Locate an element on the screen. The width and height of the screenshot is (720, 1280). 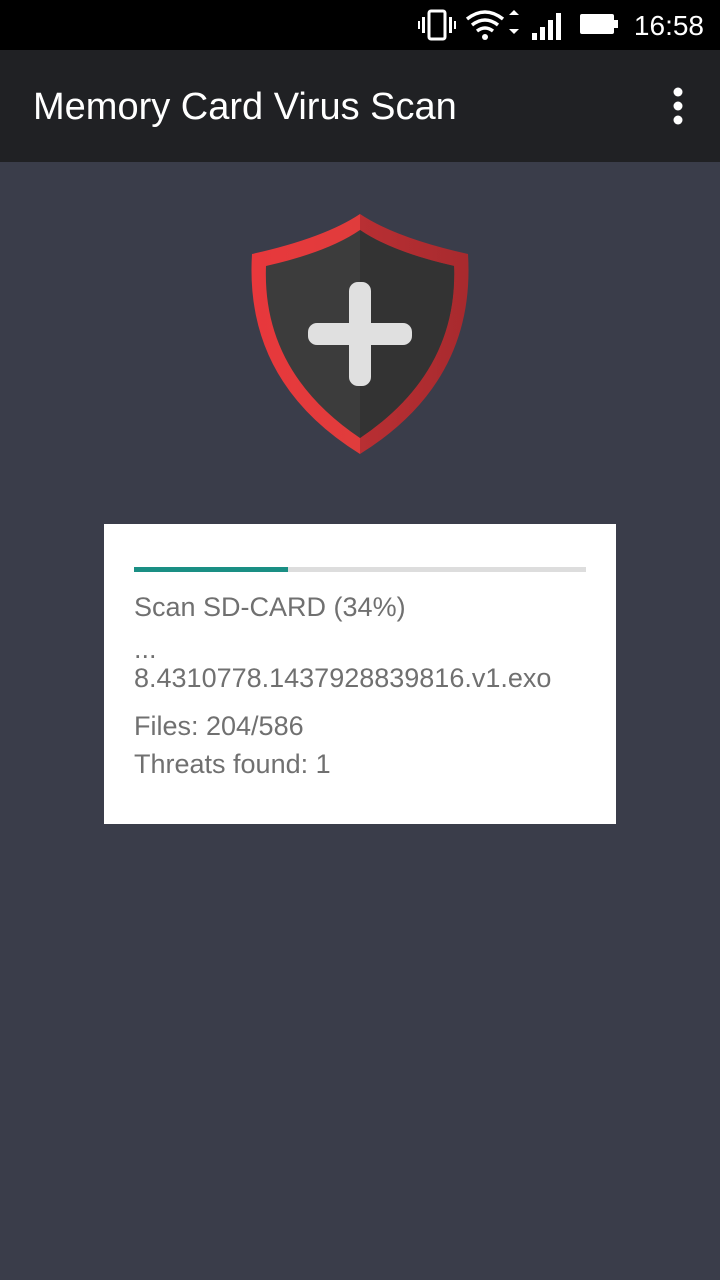
threats-found-label: Threats found: 1 is located at coordinates (232, 764).